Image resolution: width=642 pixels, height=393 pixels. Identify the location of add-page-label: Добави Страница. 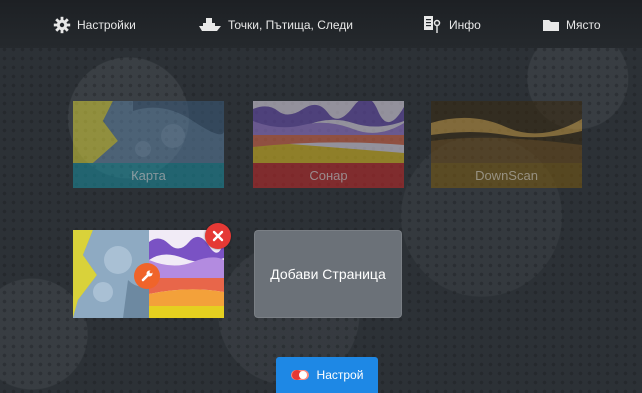
(328, 274).